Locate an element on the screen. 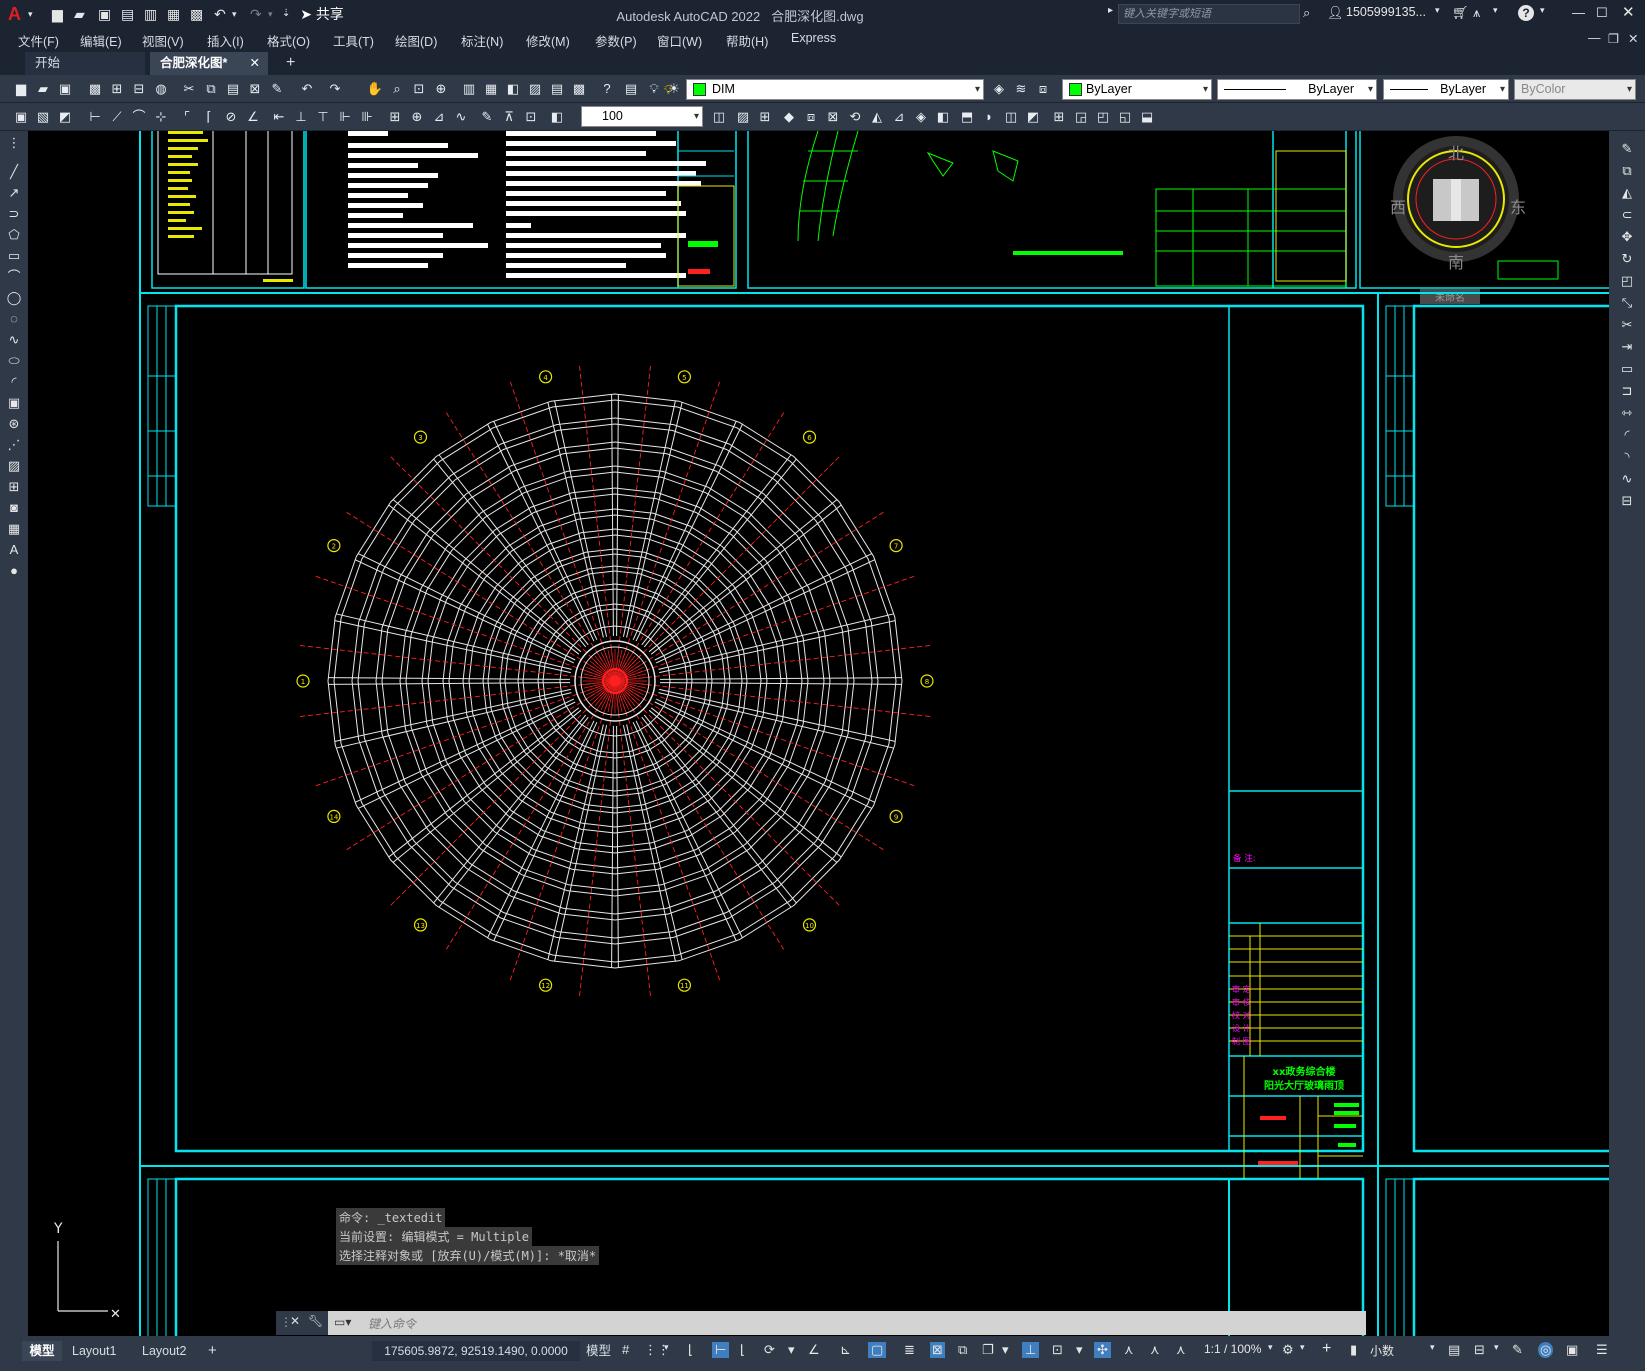 The image size is (1645, 1371). fillet-icon: ◰ is located at coordinates (1103, 117).